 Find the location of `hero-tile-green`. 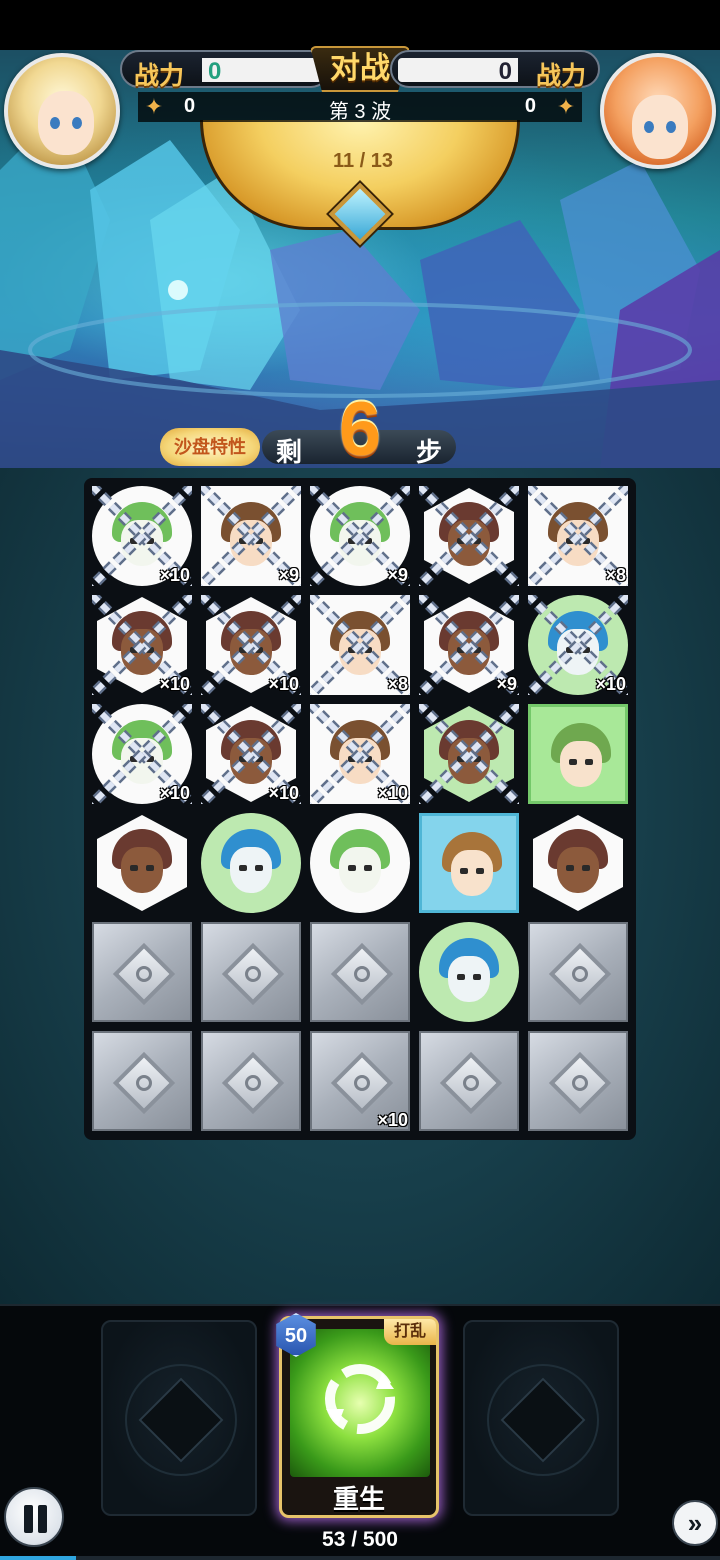

hero-tile-green is located at coordinates (360, 863).